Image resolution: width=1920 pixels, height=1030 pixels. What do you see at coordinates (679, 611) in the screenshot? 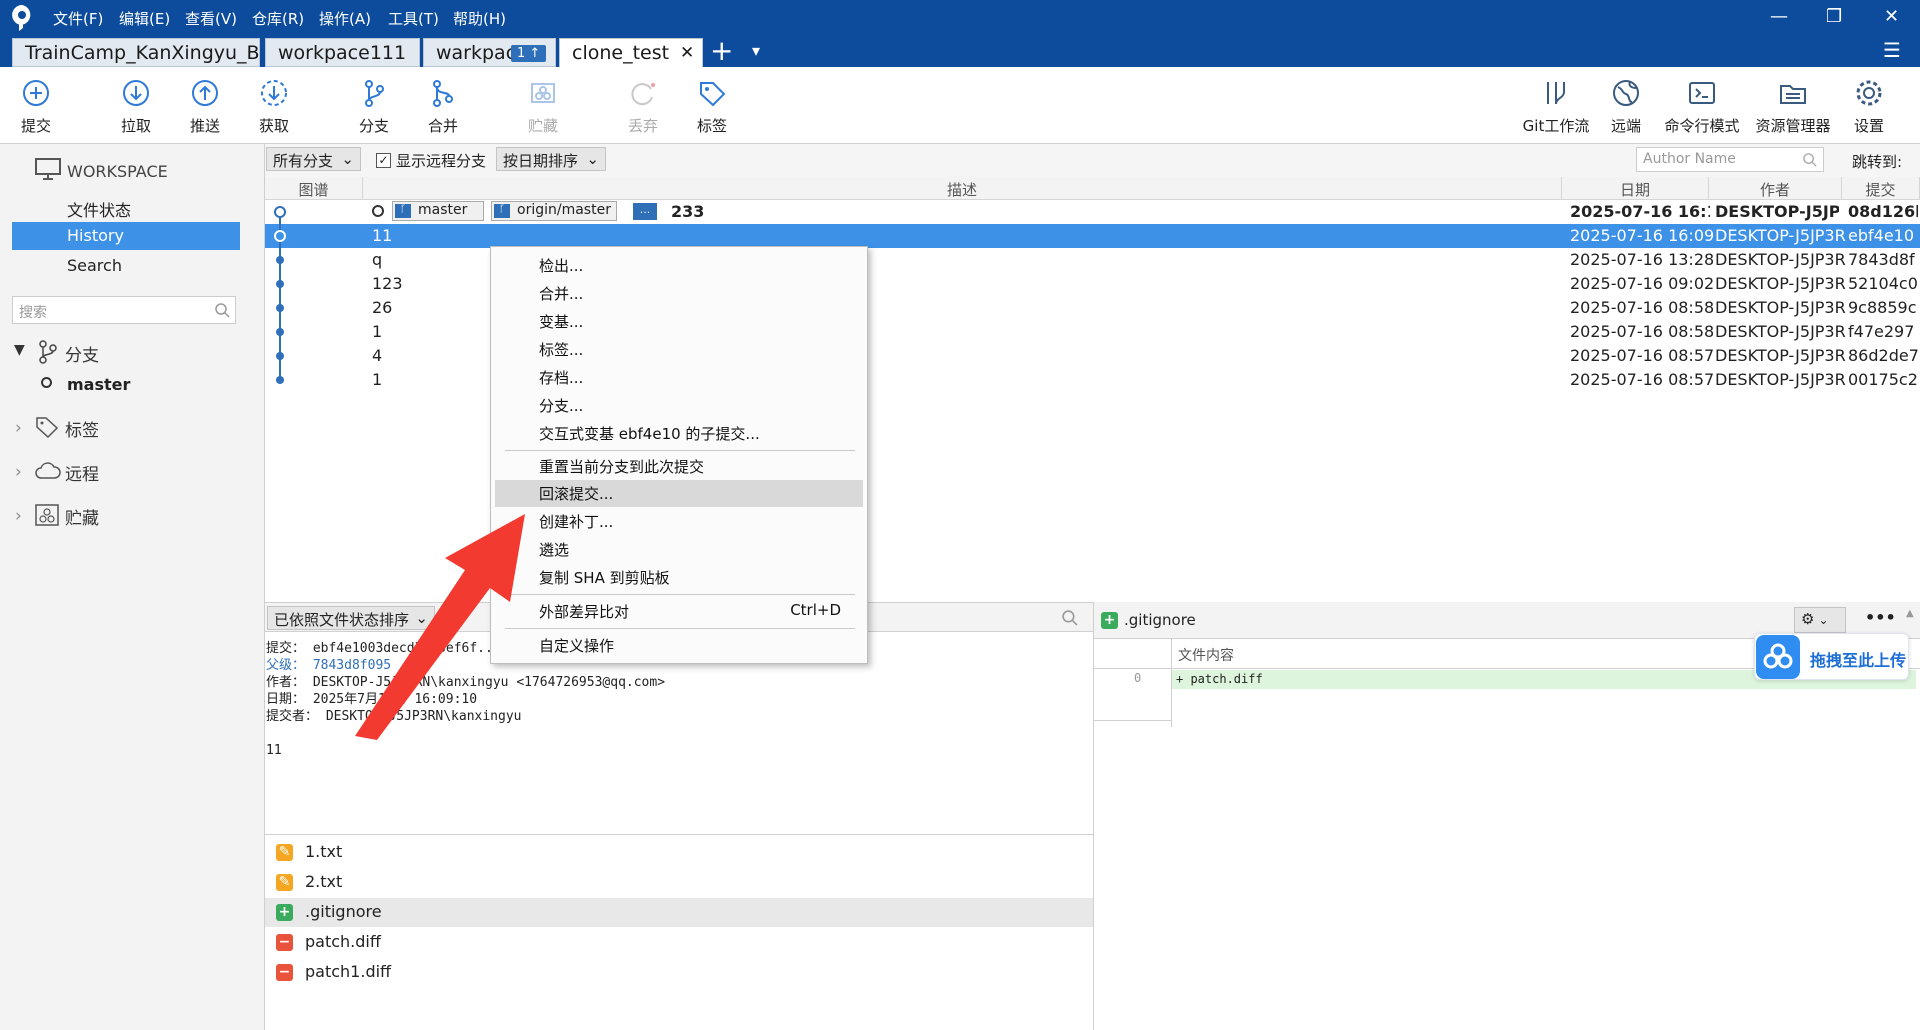
I see `menu-item-external-diff: 外部差异比对 Ctrl+D` at bounding box center [679, 611].